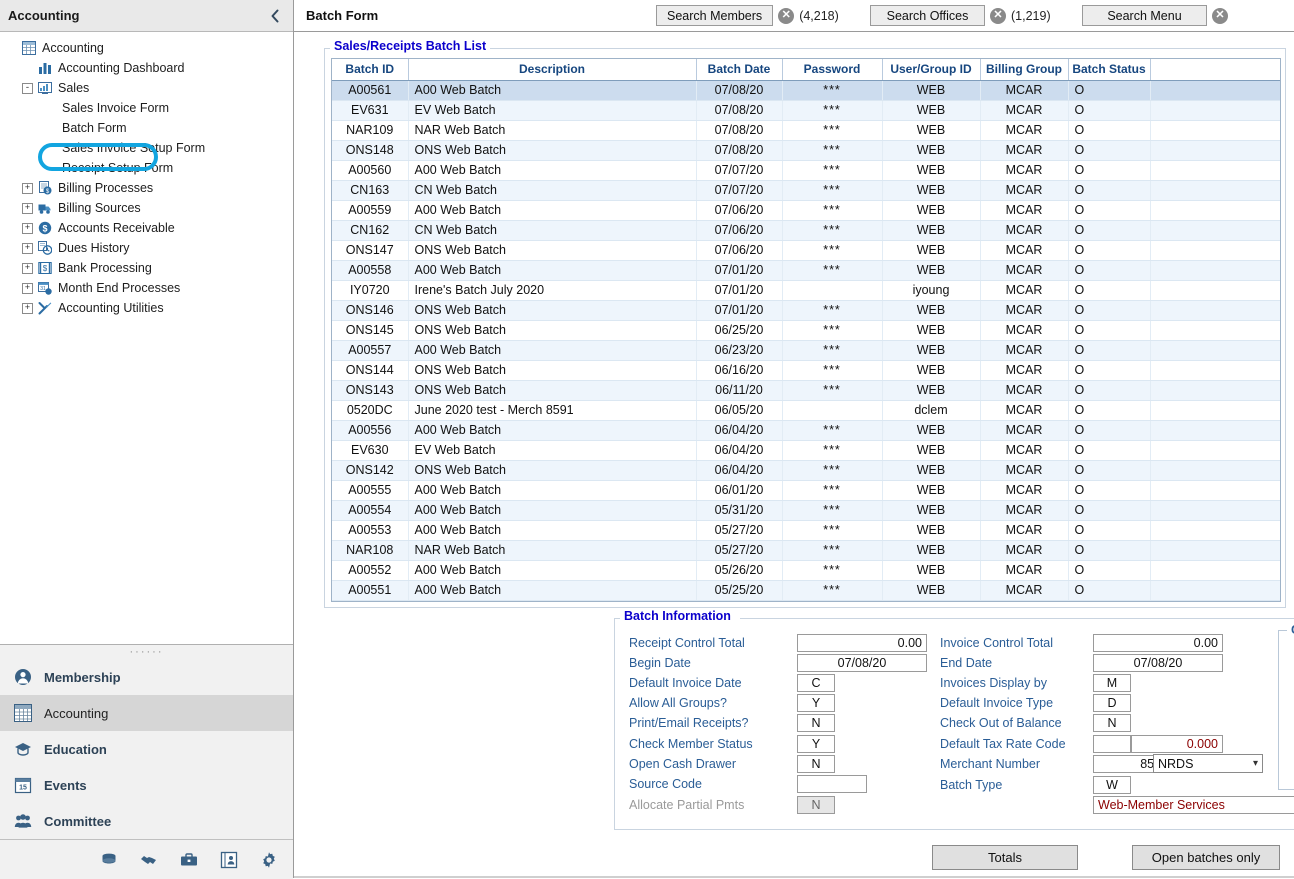 The width and height of the screenshot is (1294, 879). I want to click on totals-button: Totals, so click(1005, 857).